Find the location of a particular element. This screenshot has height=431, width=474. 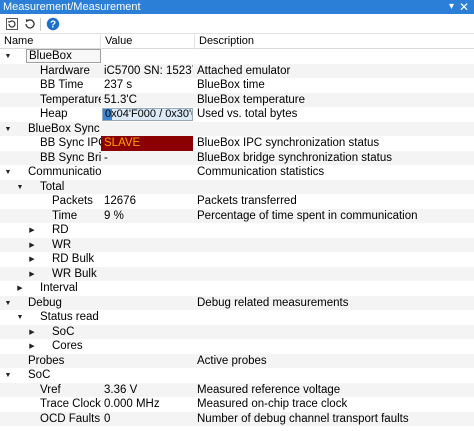

row-label: Debug is located at coordinates (45, 302).